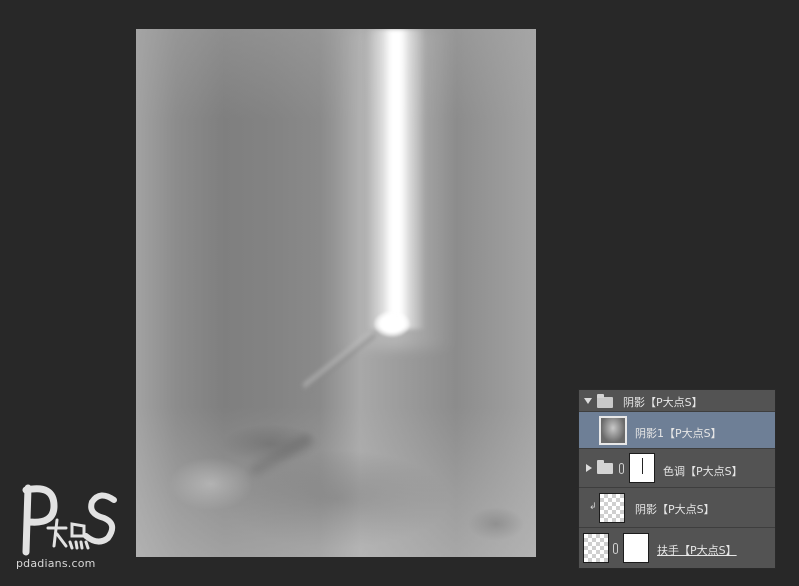 This screenshot has height=586, width=799. Describe the element at coordinates (697, 550) in the screenshot. I see `layer-name: 扶手【P大点S】` at that location.